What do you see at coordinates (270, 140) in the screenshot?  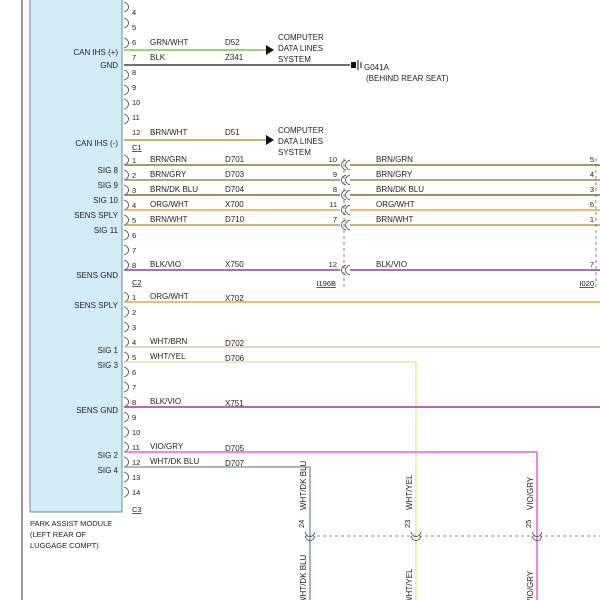 I see `arrow-d51` at bounding box center [270, 140].